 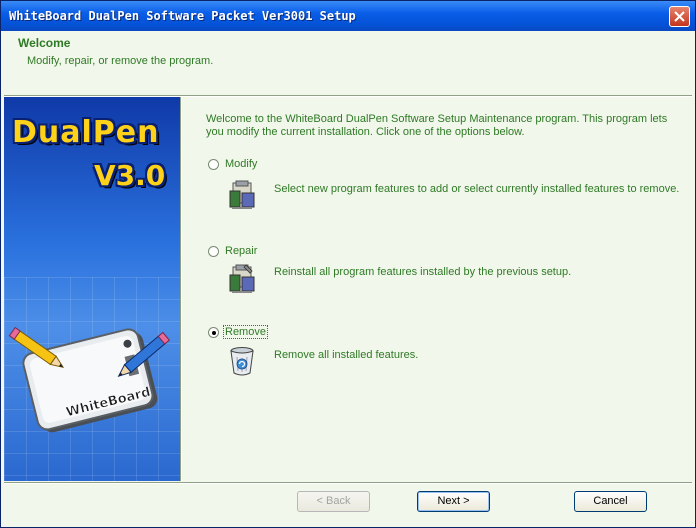 I want to click on whiteboard-illustration: WhiteBoard, so click(x=89, y=379).